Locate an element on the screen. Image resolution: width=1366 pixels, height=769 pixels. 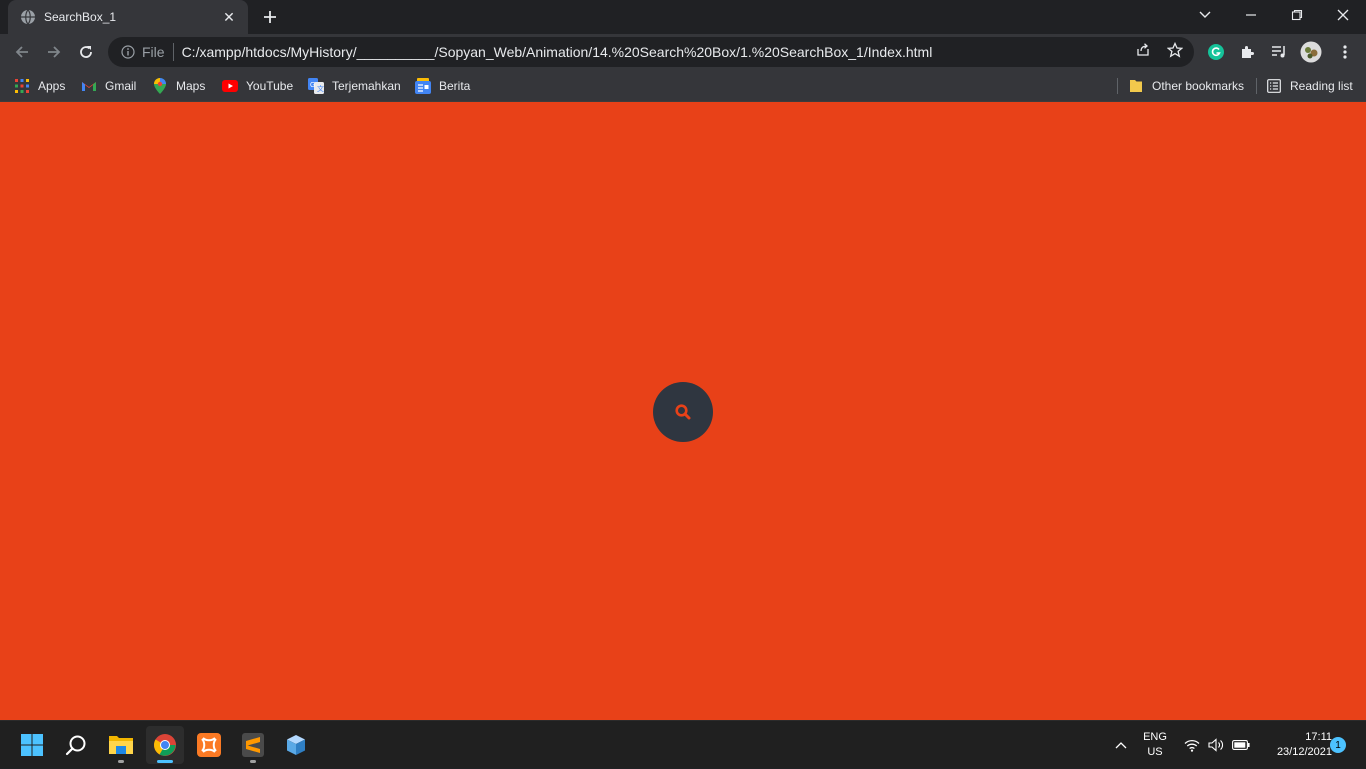
bookmark-other-bookmarks: Other bookmarks is located at coordinates (1186, 86).